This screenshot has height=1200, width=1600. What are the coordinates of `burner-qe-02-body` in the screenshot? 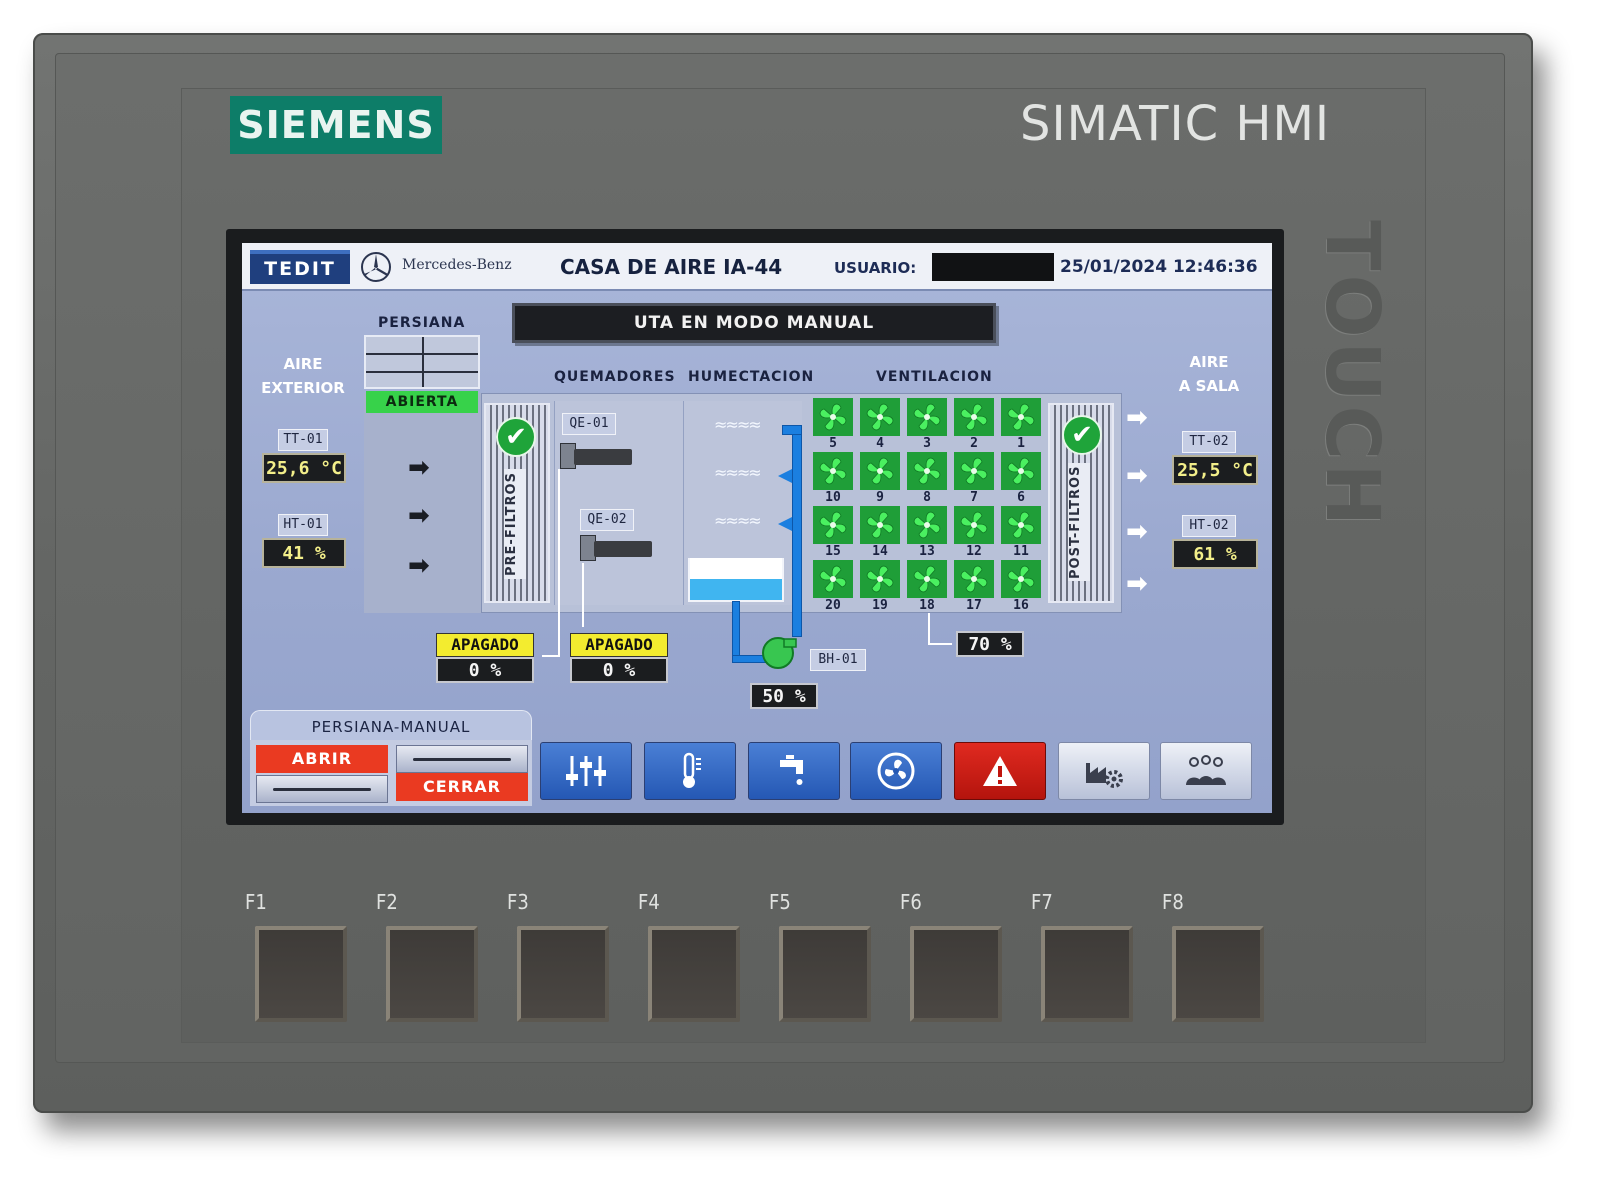 It's located at (623, 549).